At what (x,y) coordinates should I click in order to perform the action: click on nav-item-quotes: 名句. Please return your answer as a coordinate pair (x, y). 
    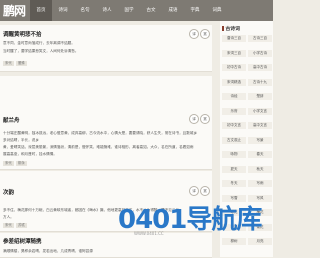
    Looking at the image, I should click on (85, 10).